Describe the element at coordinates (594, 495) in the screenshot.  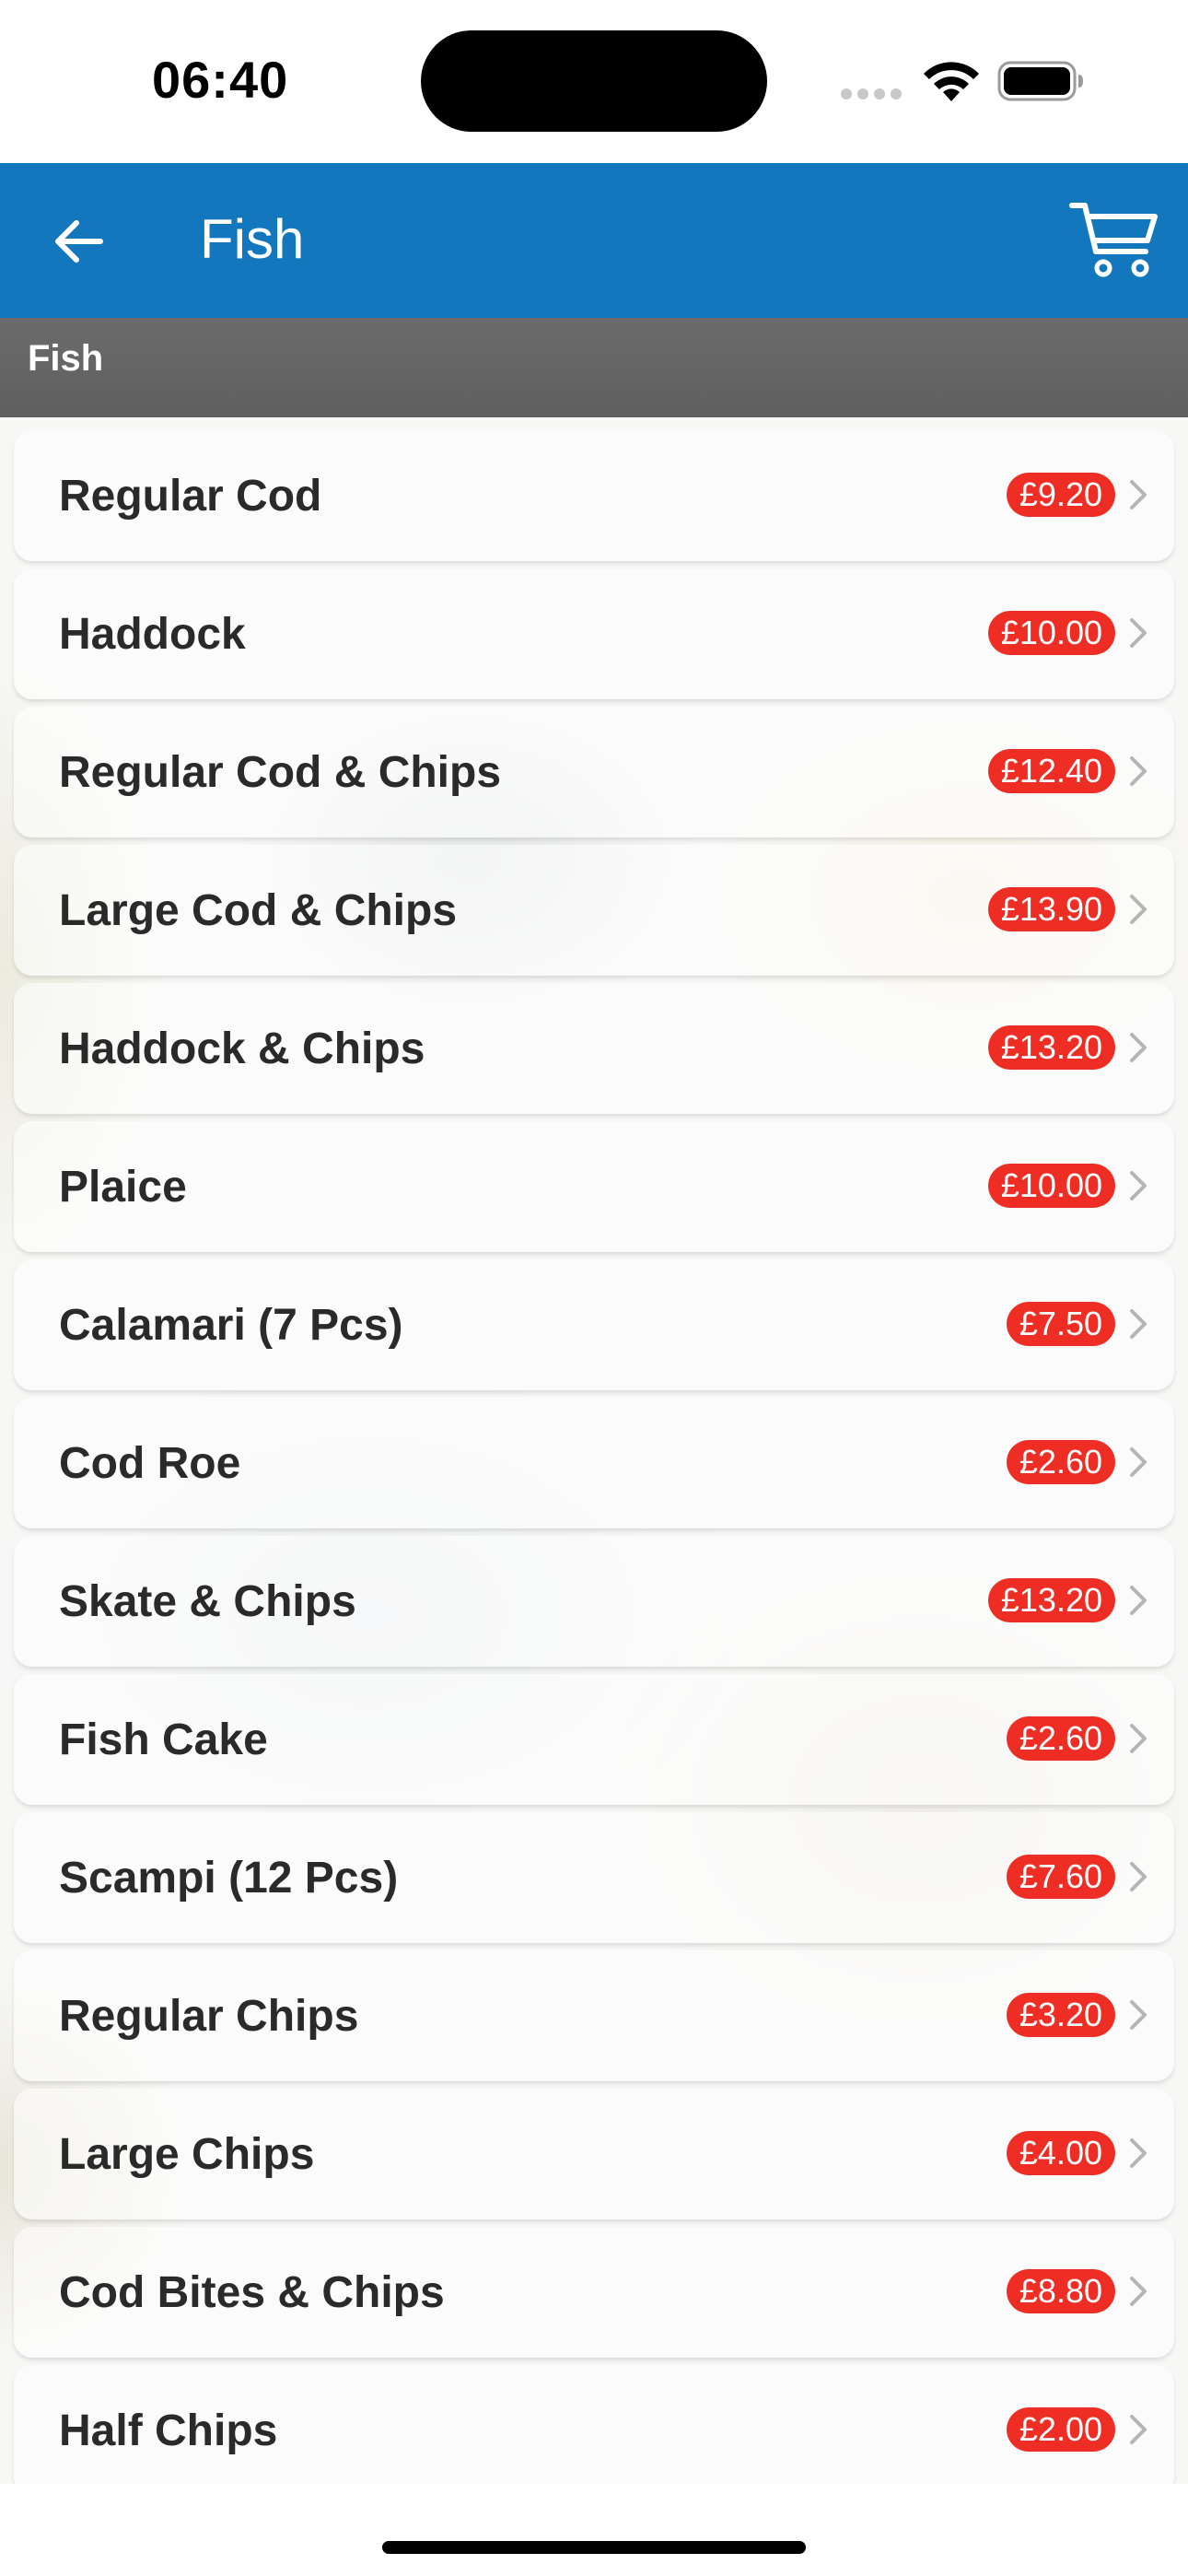
I see `menu-item: Regular Cod £9.20` at that location.